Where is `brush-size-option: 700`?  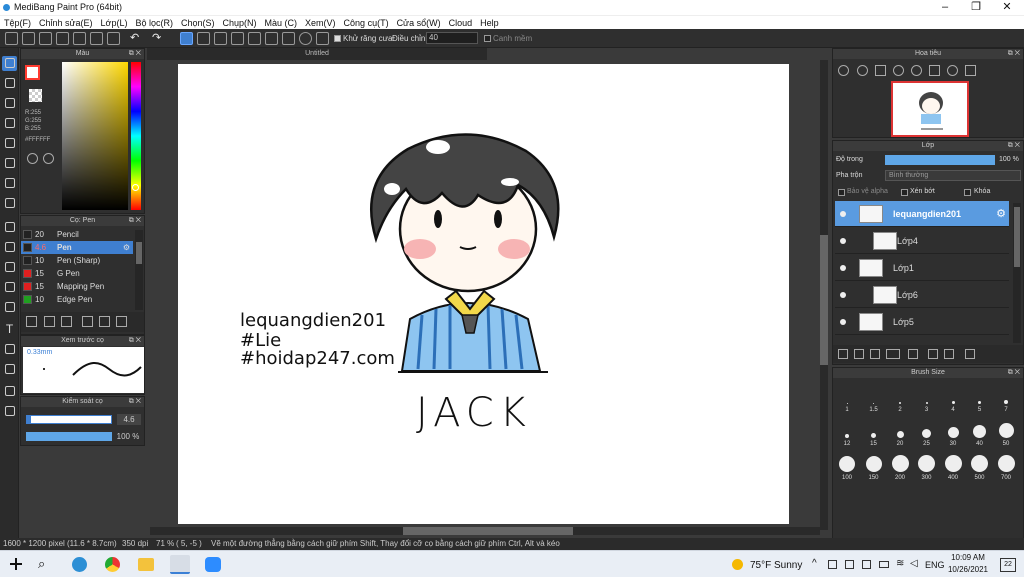
brush-size-option: 700 is located at coordinates (1006, 467).